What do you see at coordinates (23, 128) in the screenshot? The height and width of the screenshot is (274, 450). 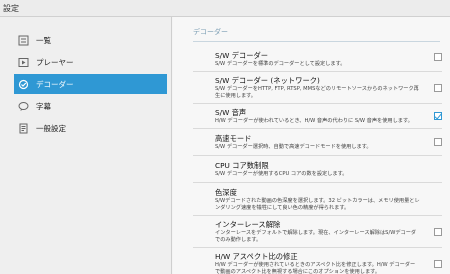 I see `general-settings-icon` at bounding box center [23, 128].